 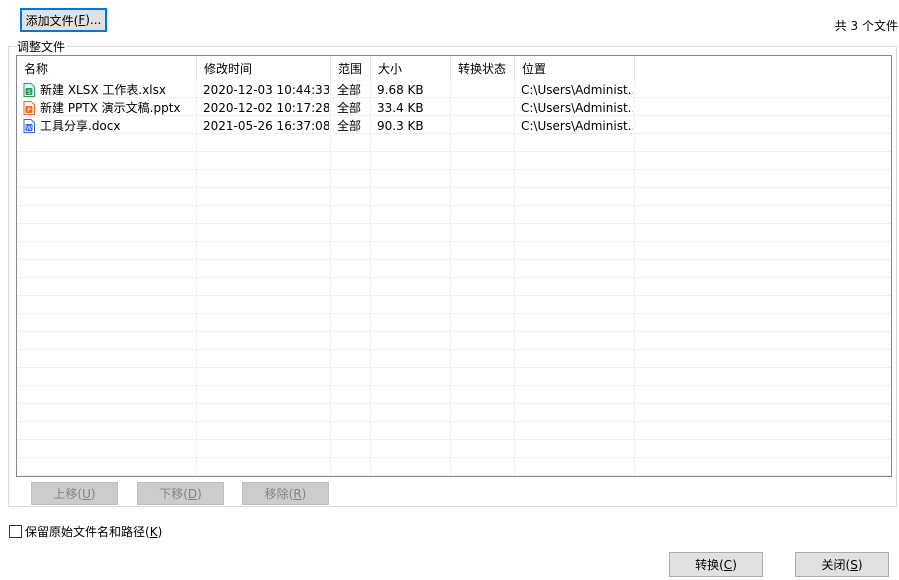 I want to click on remove-label: 移除(, so click(x=279, y=494).